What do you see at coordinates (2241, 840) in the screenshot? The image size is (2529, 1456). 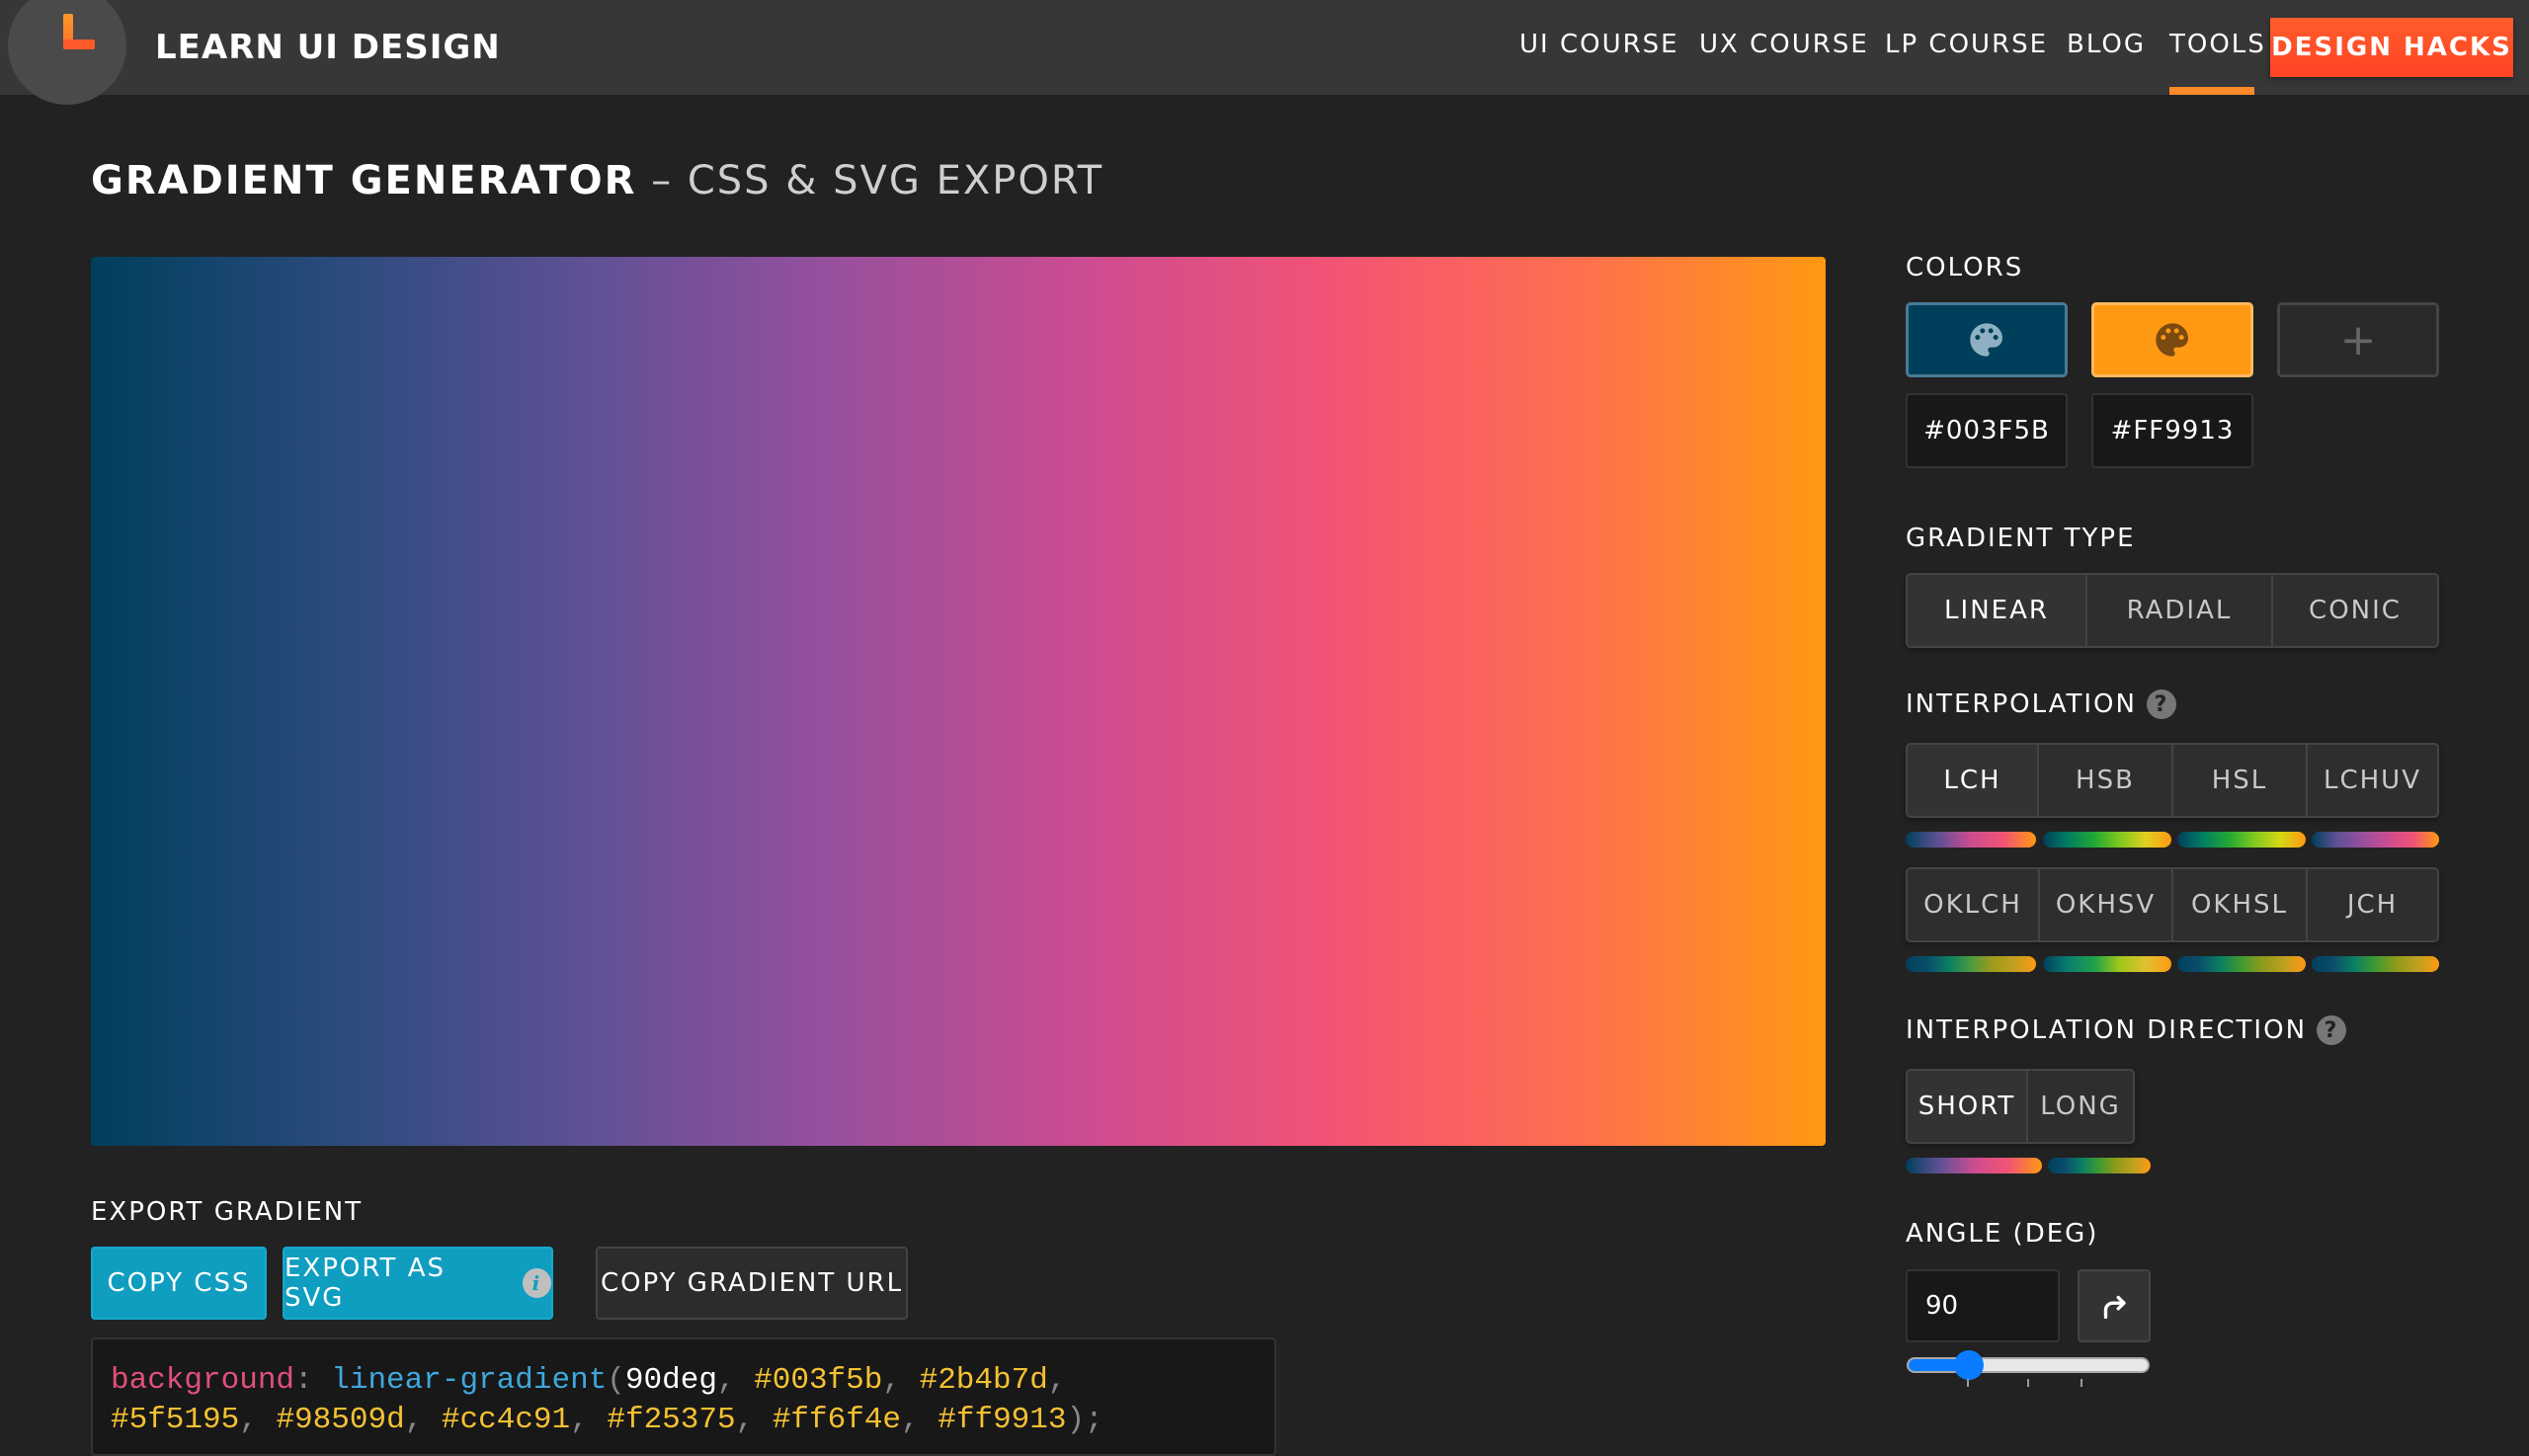 I see `preview-bar-hsl` at bounding box center [2241, 840].